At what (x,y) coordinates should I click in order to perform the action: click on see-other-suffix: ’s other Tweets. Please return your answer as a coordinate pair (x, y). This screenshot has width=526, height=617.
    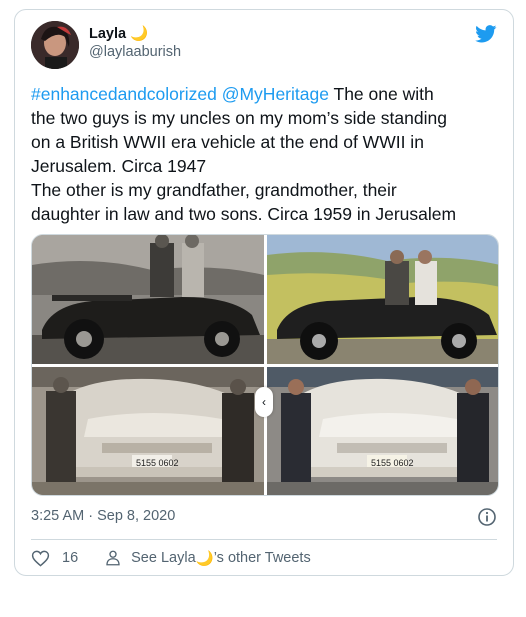
    Looking at the image, I should click on (262, 558).